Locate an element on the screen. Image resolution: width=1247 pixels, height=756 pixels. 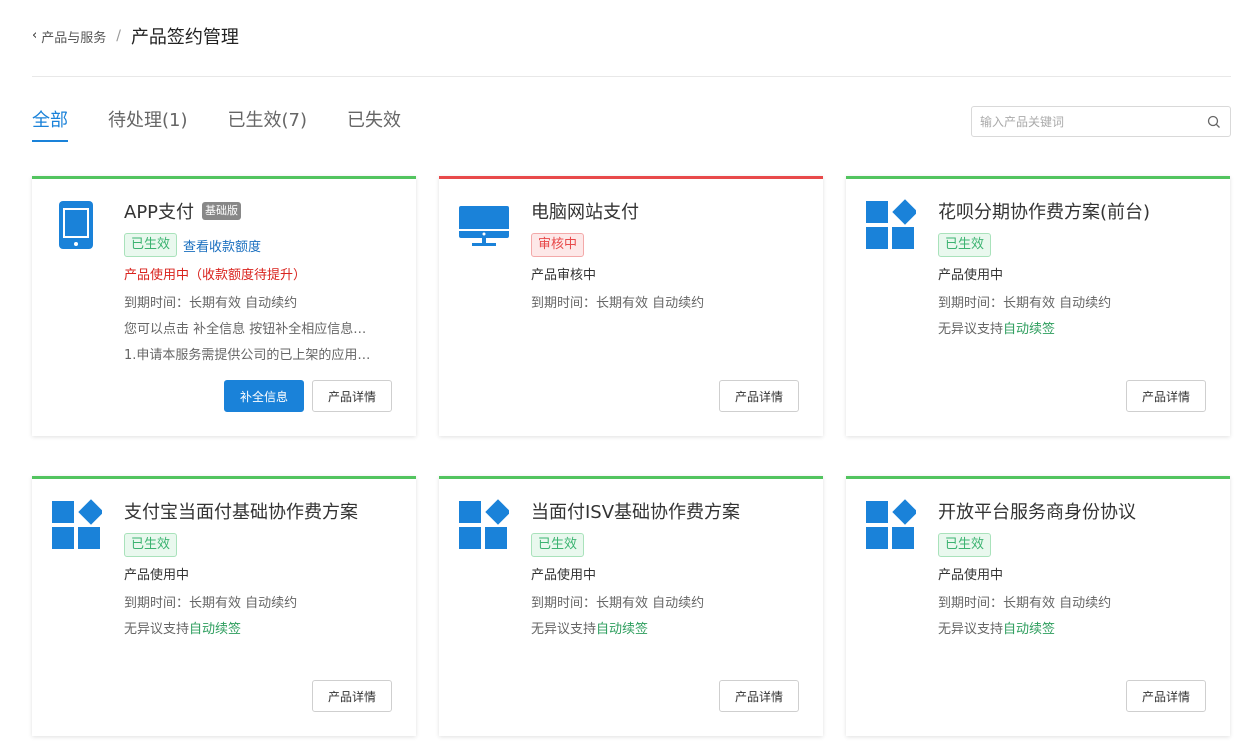
header-divider is located at coordinates (631, 76).